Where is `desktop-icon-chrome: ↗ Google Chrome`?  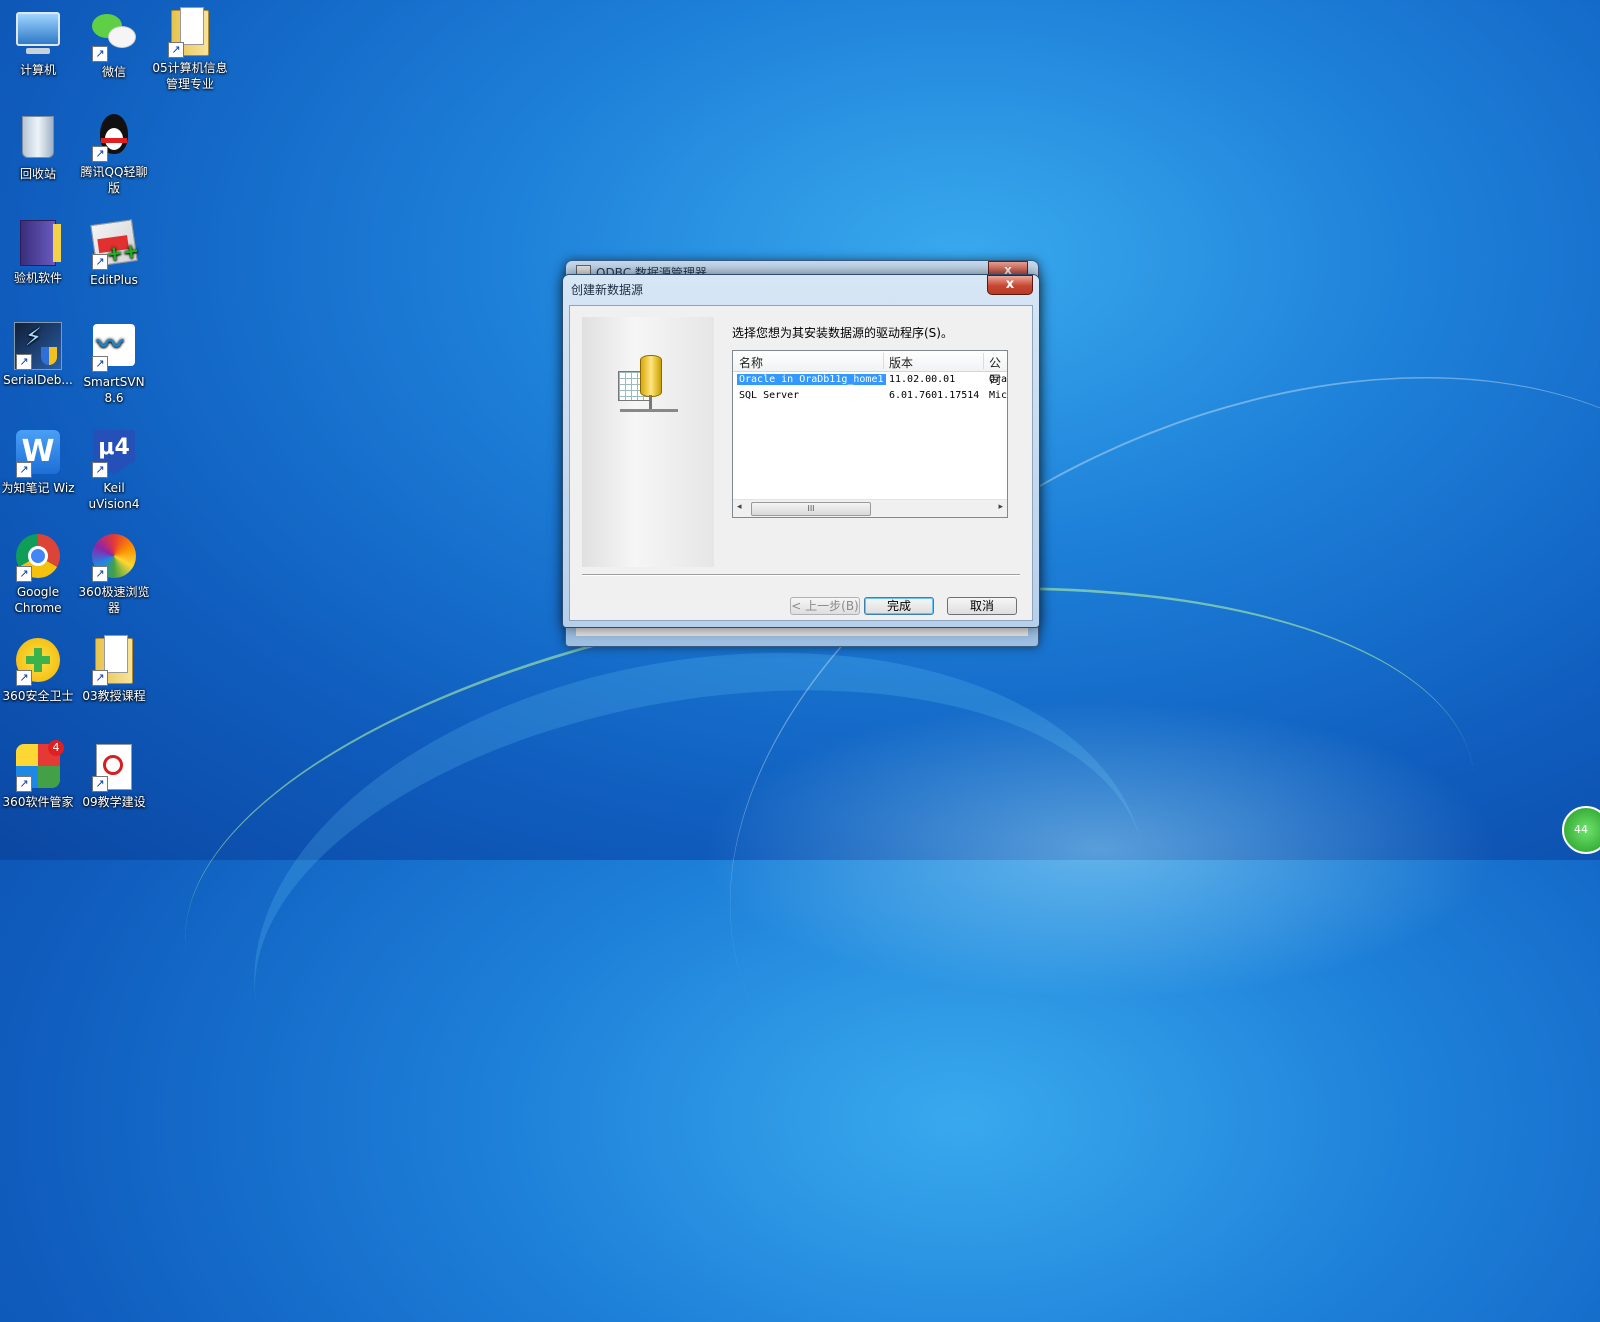 desktop-icon-chrome: ↗ Google Chrome is located at coordinates (38, 574).